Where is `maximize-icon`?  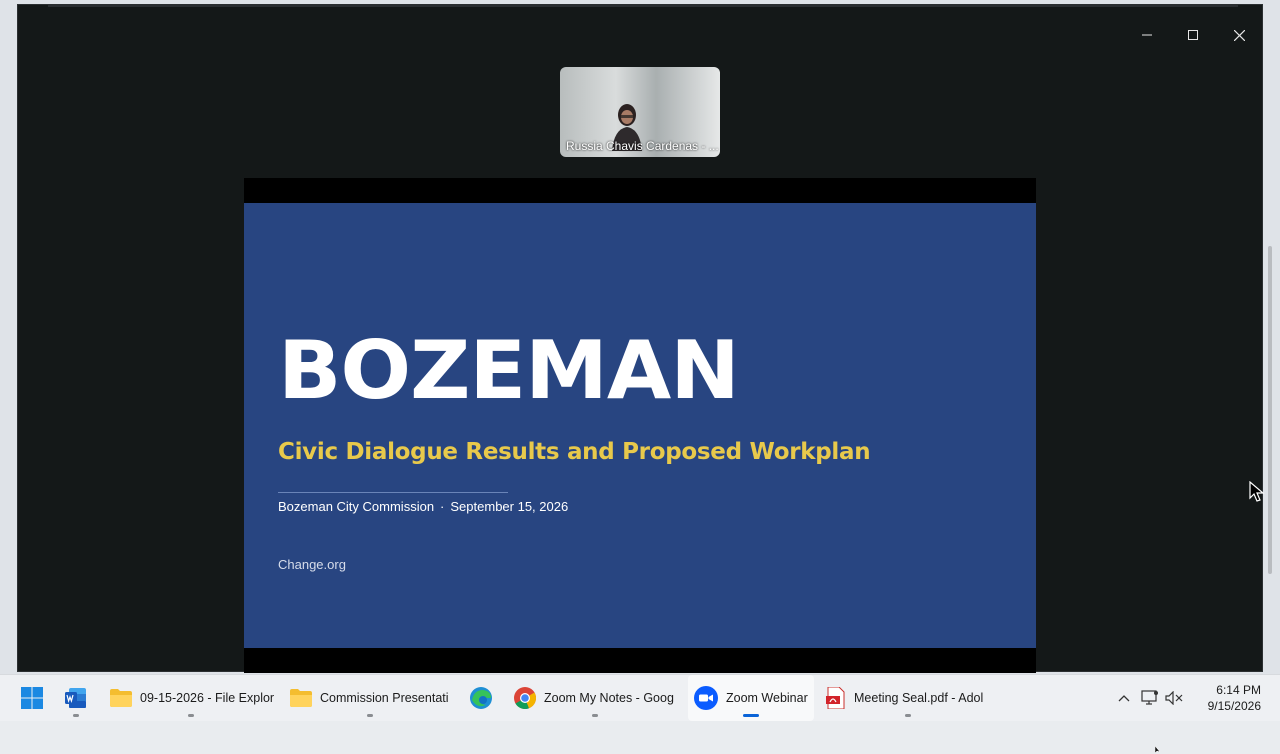 maximize-icon is located at coordinates (1193, 35).